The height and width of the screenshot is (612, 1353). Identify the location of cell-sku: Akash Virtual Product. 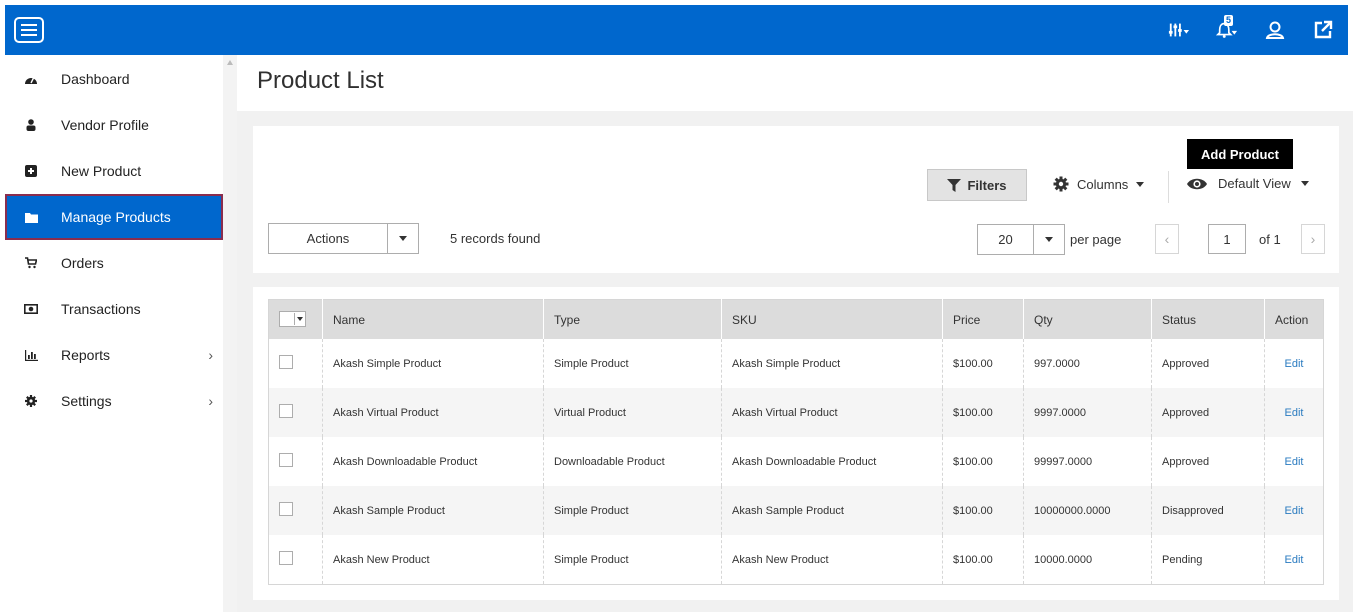
(832, 412).